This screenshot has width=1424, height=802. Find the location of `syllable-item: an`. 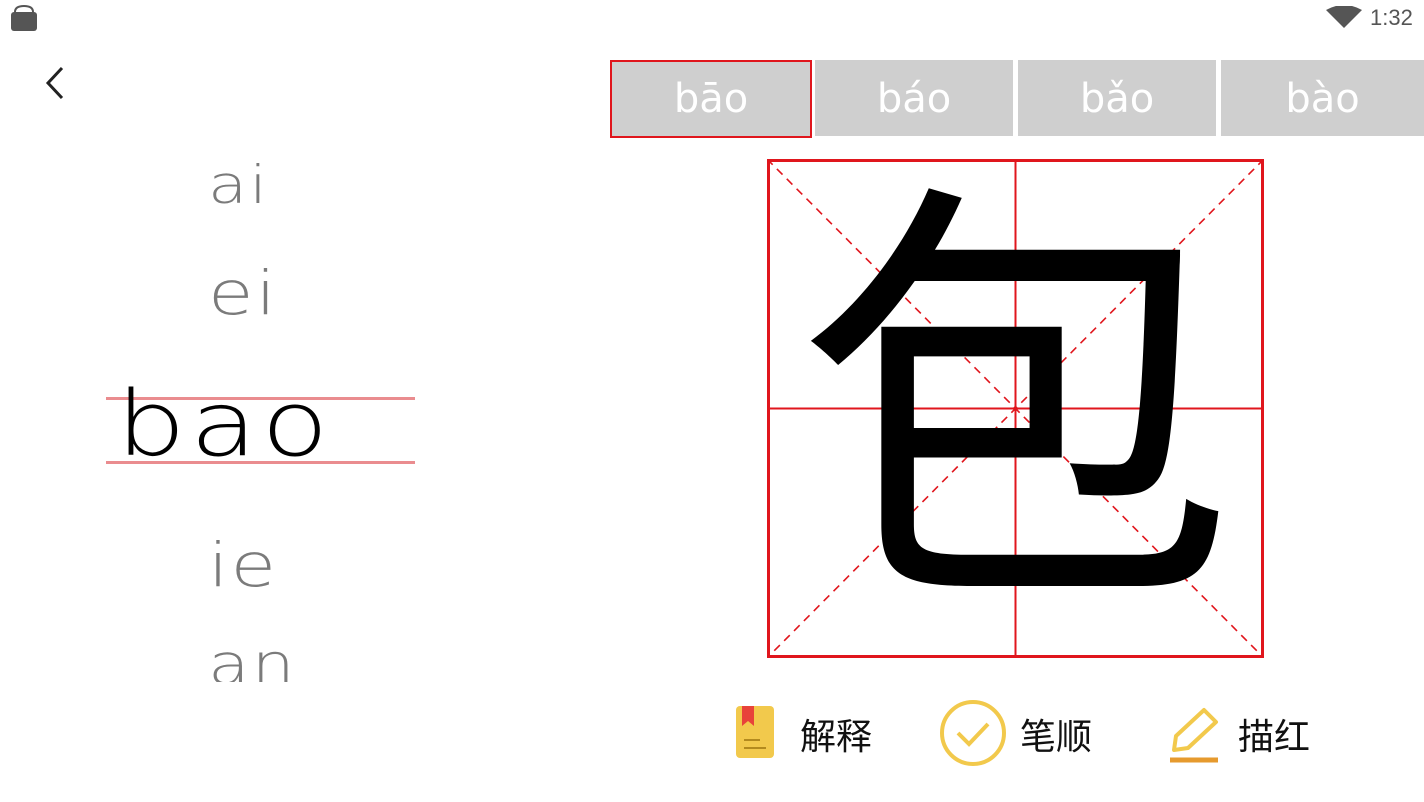

syllable-item: an is located at coordinates (252, 660).